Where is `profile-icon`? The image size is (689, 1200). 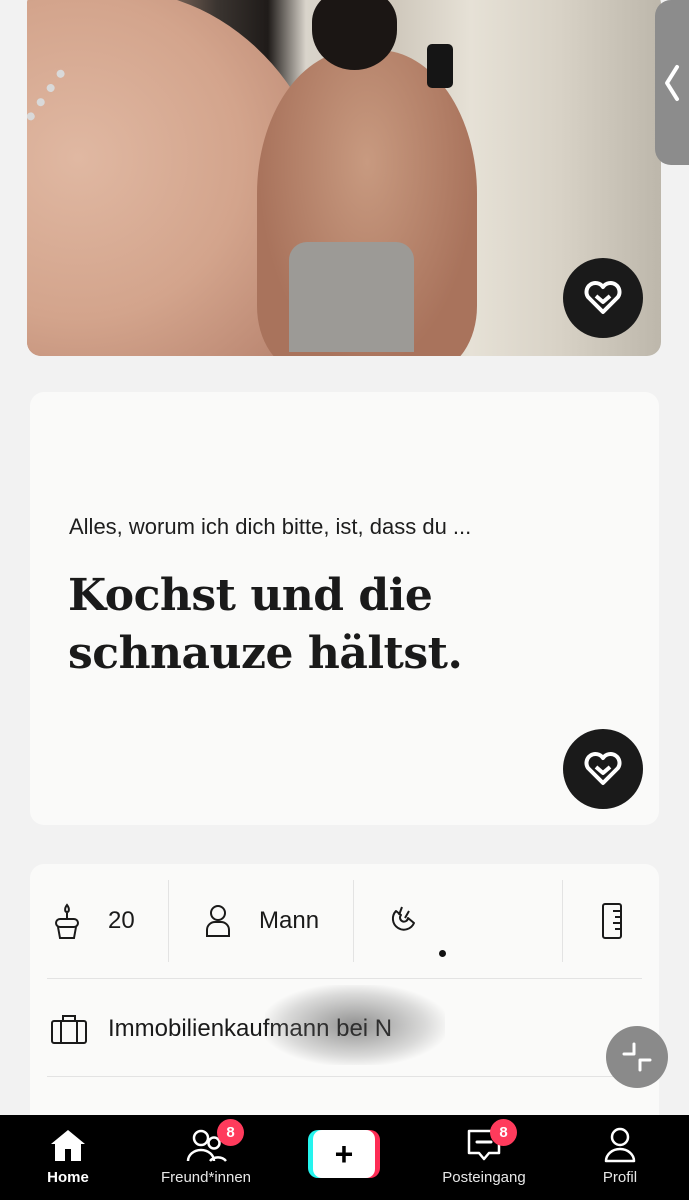
profile-icon is located at coordinates (620, 1145).